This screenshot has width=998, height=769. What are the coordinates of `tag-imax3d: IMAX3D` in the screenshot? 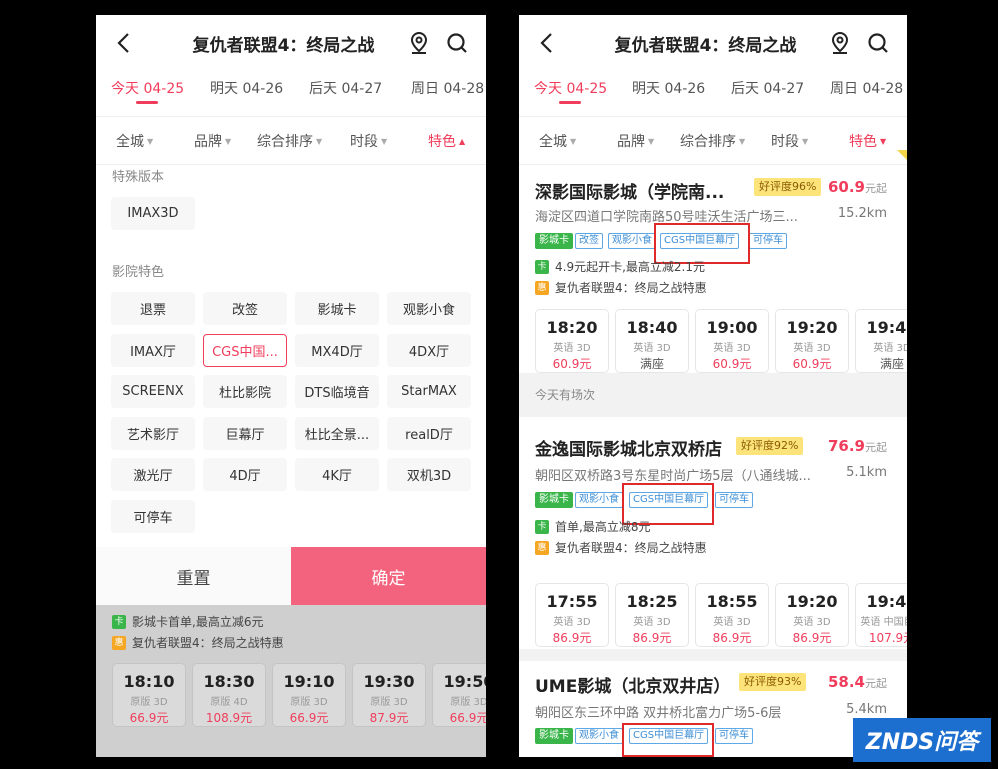 It's located at (153, 213).